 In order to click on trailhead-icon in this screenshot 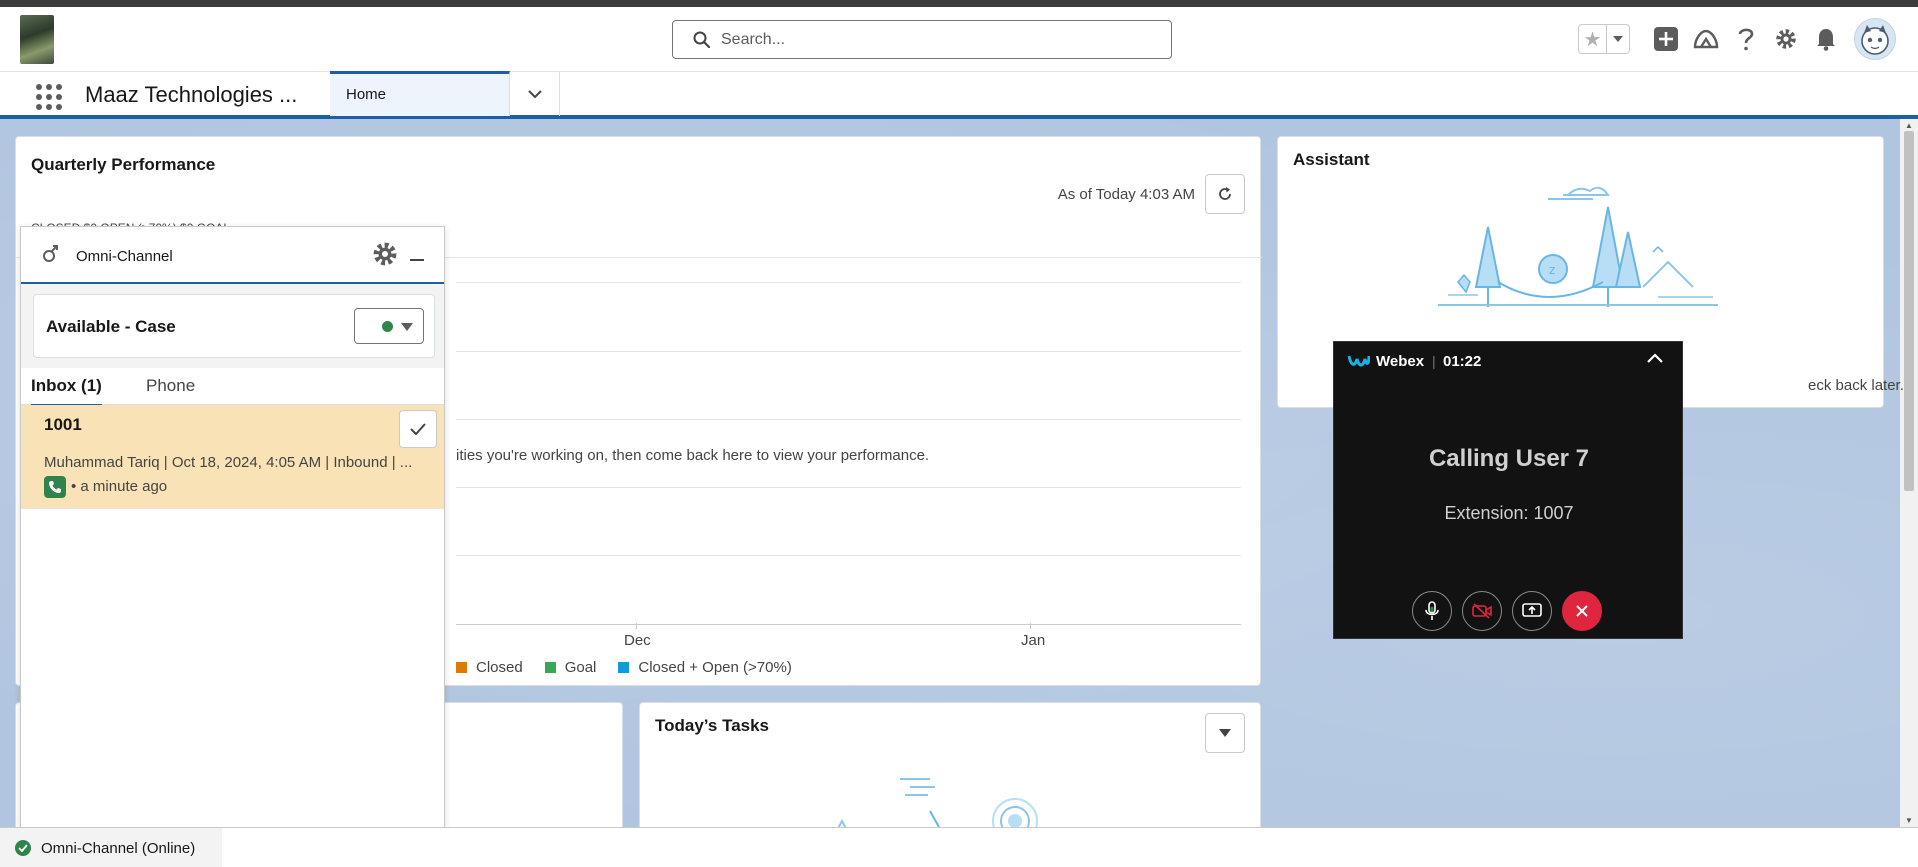, I will do `click(1706, 39)`.